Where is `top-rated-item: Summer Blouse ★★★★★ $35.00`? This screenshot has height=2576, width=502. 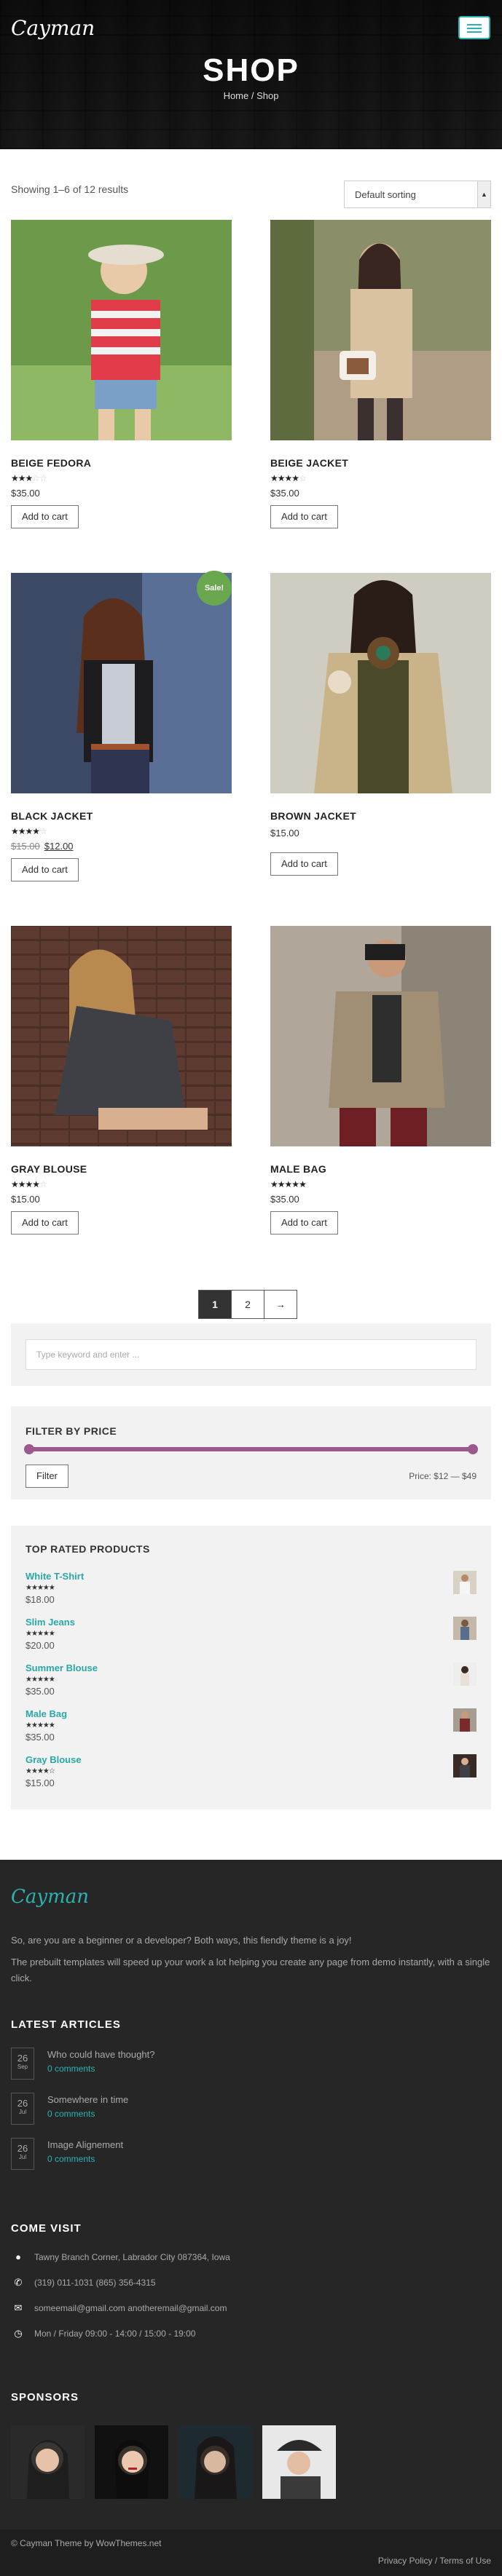
top-rated-item: Summer Blouse ★★★★★ $35.00 is located at coordinates (251, 1684).